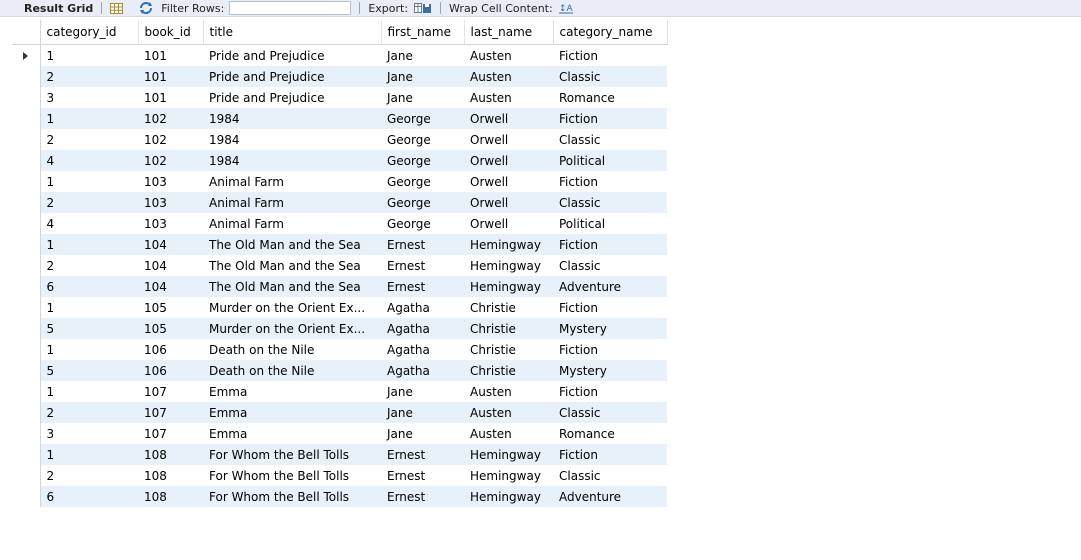 The image size is (1081, 560). I want to click on table-cell-book-id: 106, so click(170, 349).